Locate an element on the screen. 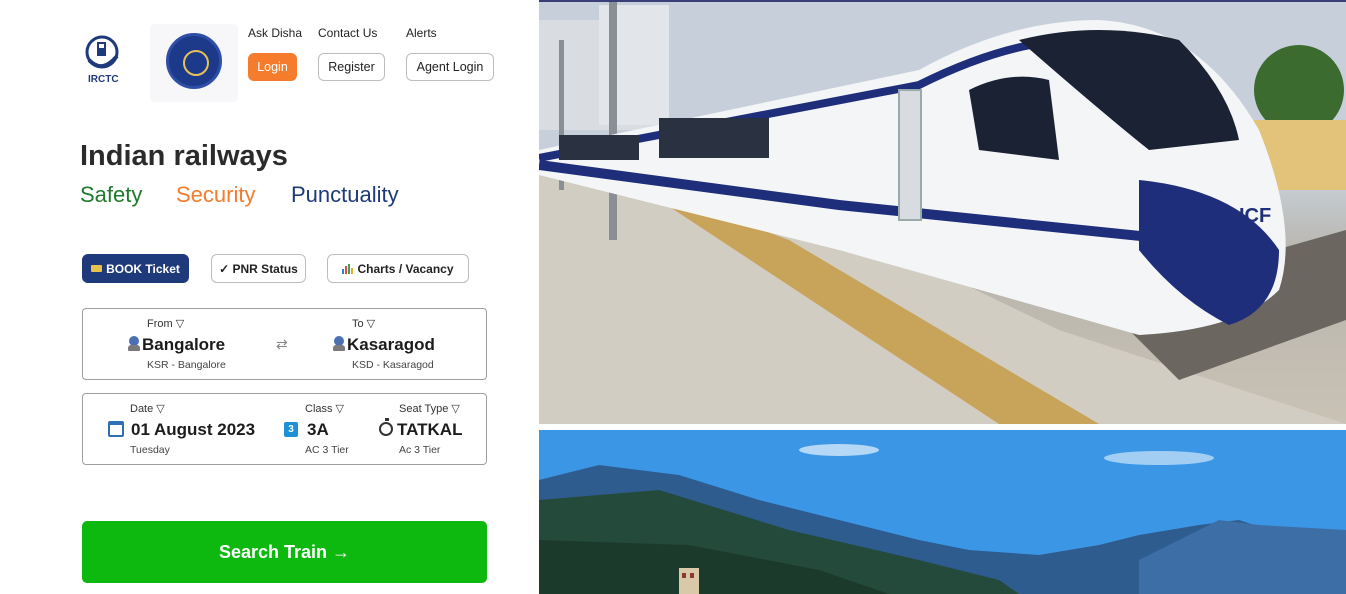  irctc-logo: IRCTC is located at coordinates (104, 59).